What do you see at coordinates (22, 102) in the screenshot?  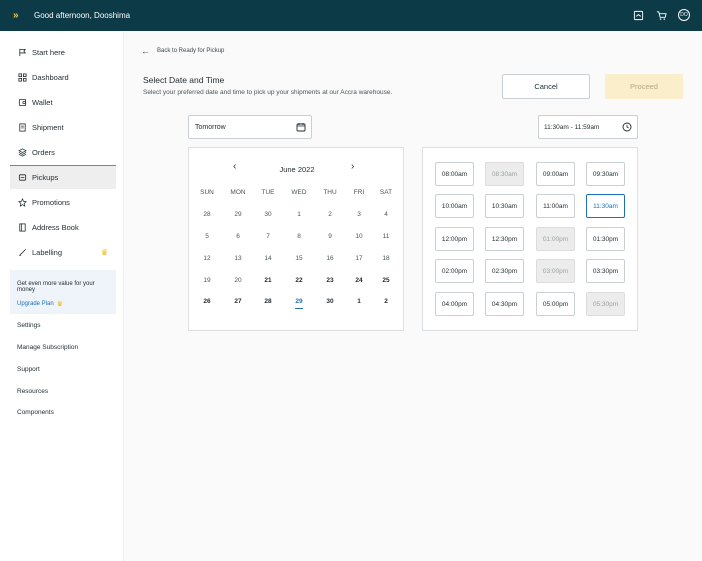 I see `wallet-icon` at bounding box center [22, 102].